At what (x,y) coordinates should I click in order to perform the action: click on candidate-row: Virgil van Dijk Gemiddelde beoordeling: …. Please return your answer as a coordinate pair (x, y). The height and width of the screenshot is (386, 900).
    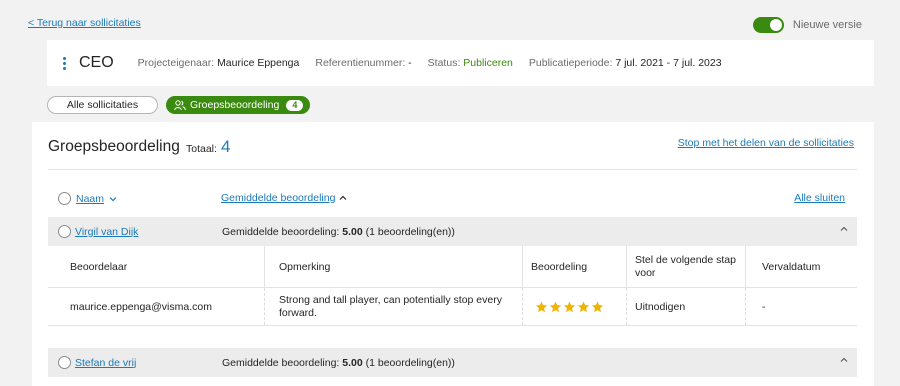
    Looking at the image, I should click on (452, 231).